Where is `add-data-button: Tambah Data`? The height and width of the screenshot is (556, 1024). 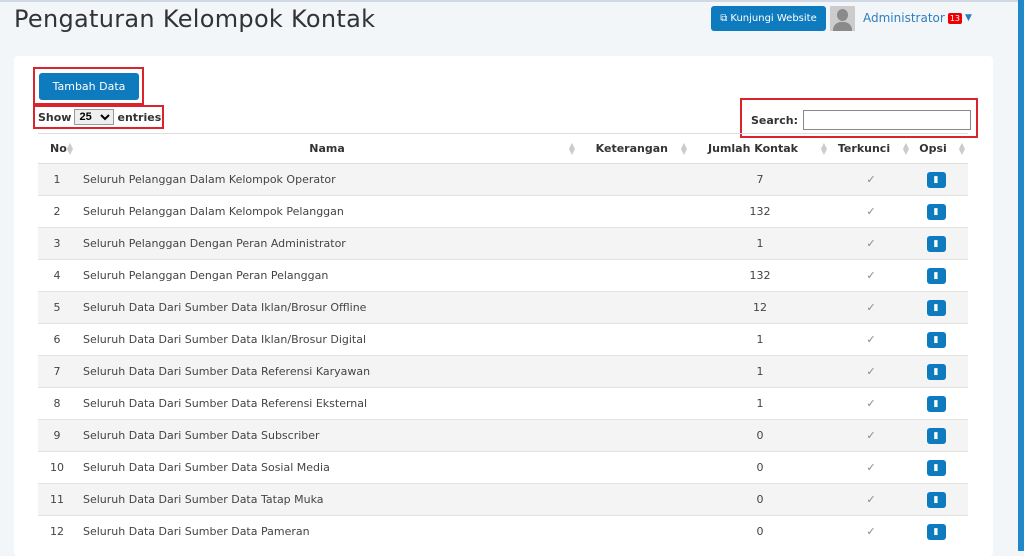
add-data-button: Tambah Data is located at coordinates (89, 86).